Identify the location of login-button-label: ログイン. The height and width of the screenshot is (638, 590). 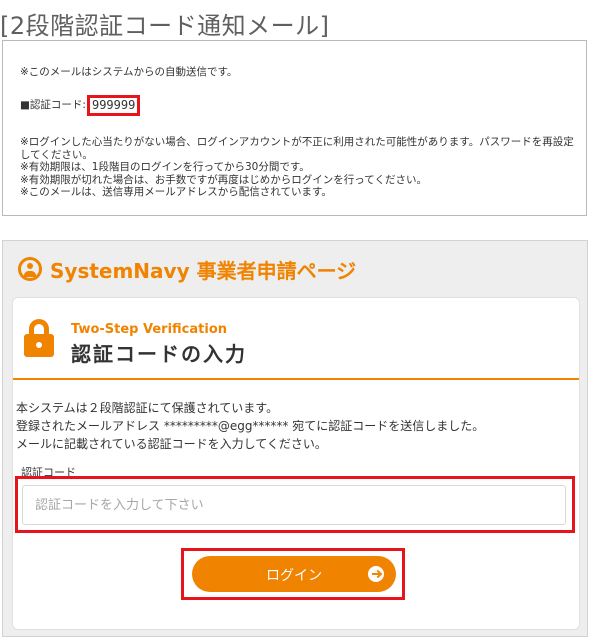
(294, 576).